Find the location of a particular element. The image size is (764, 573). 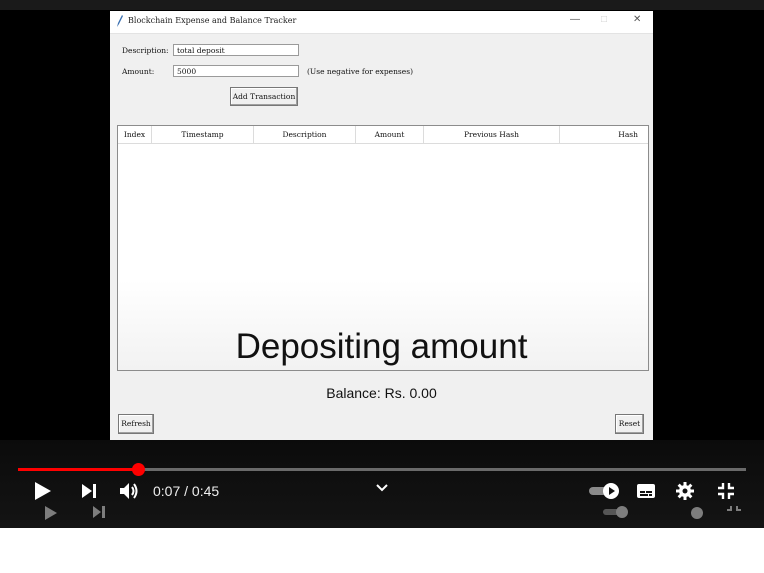

amount-field: 5000 is located at coordinates (236, 71).